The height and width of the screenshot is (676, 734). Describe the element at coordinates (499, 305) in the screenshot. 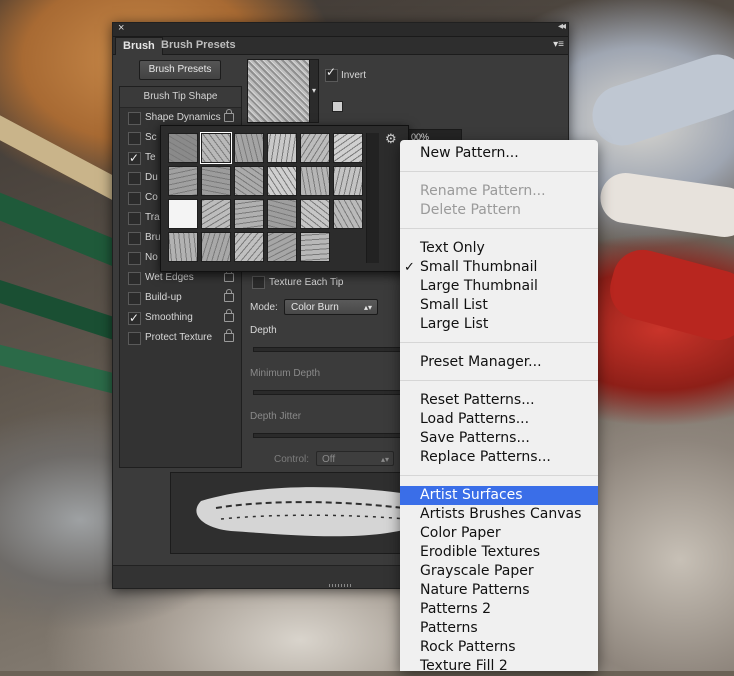

I see `menu-item: Small List` at that location.